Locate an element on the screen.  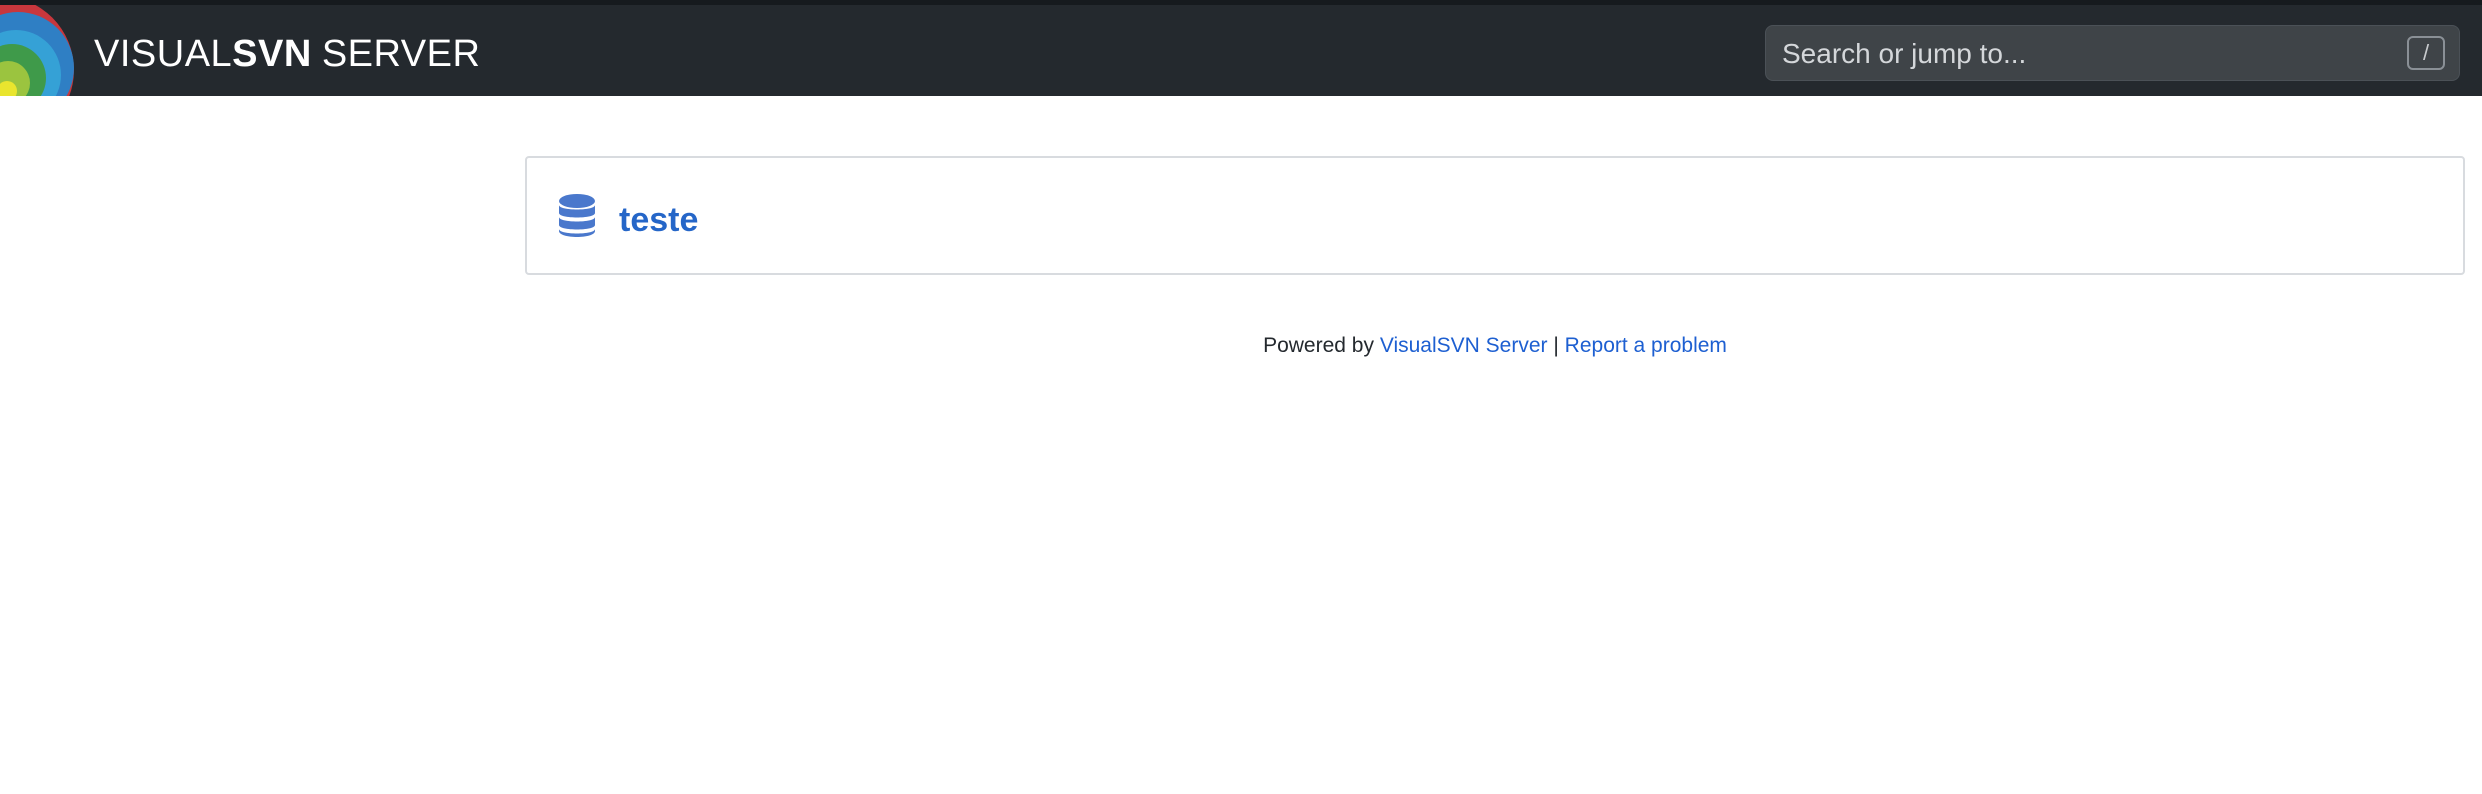
search-shortcut-key: / is located at coordinates (2426, 53).